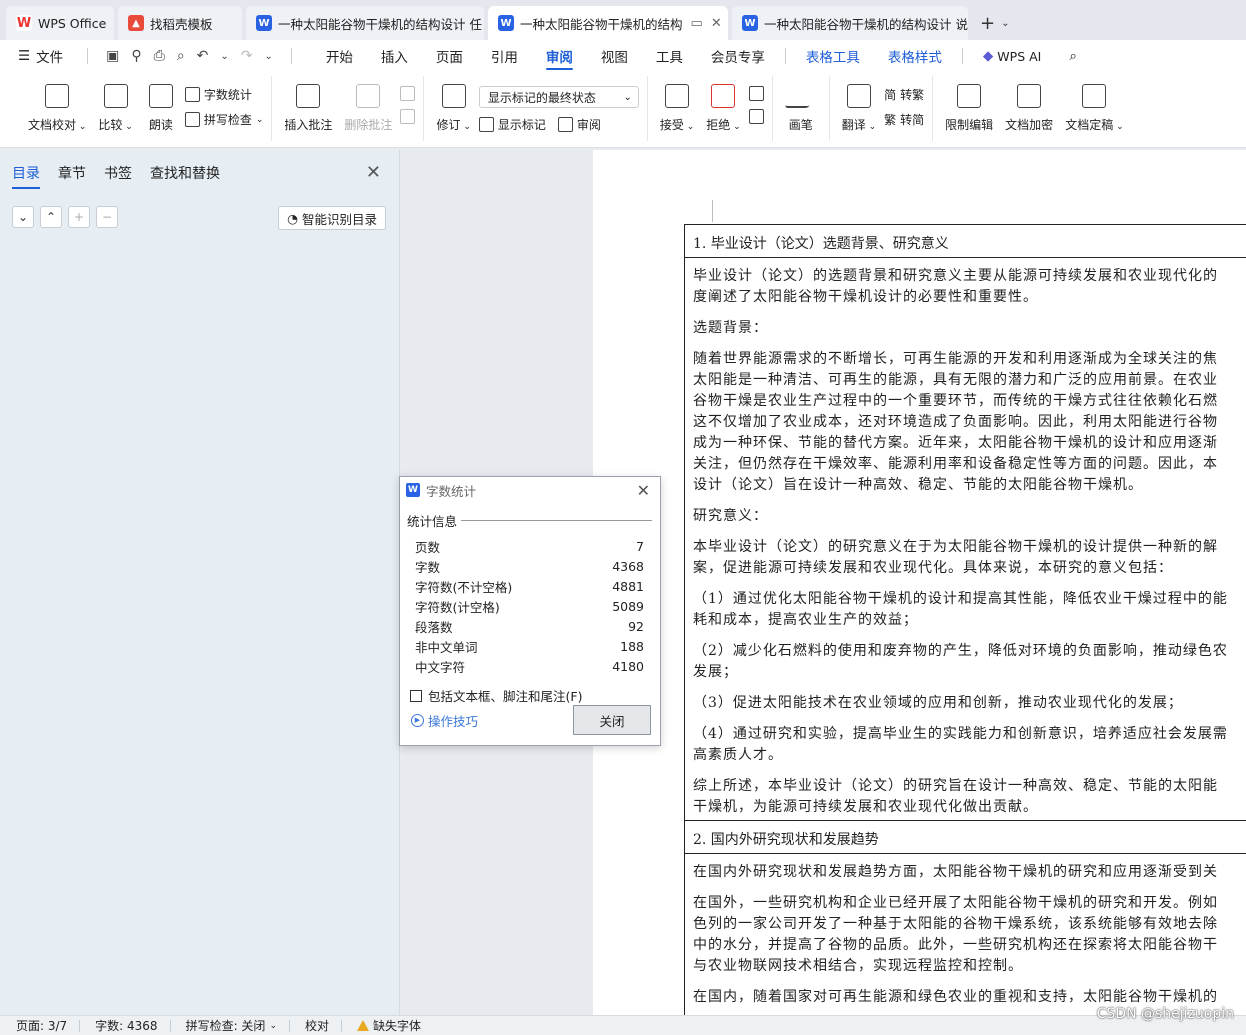  Describe the element at coordinates (416, 695) in the screenshot. I see `checkbox-box` at that location.